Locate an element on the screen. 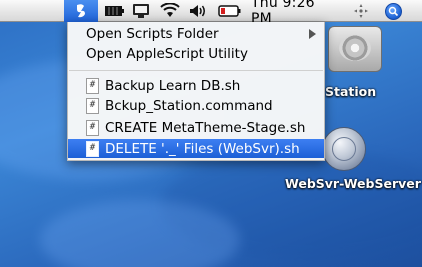 The height and width of the screenshot is (267, 422). volume-menu-button is located at coordinates (198, 11).